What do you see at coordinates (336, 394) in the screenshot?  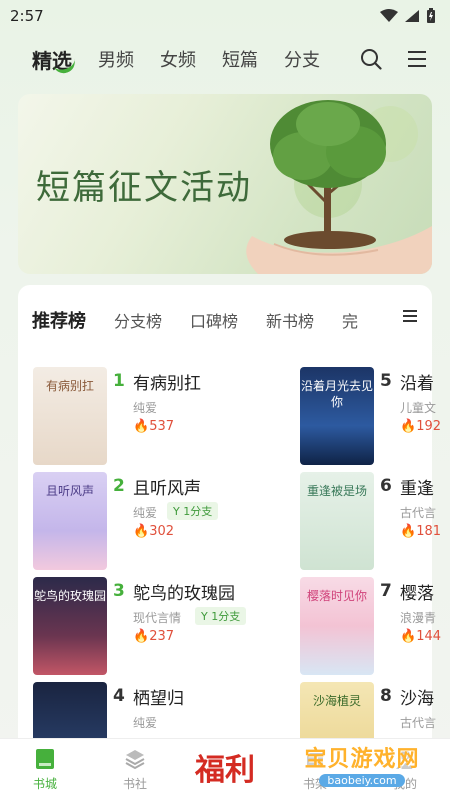 I see `book-cover-text: 沿着月光去见你` at bounding box center [336, 394].